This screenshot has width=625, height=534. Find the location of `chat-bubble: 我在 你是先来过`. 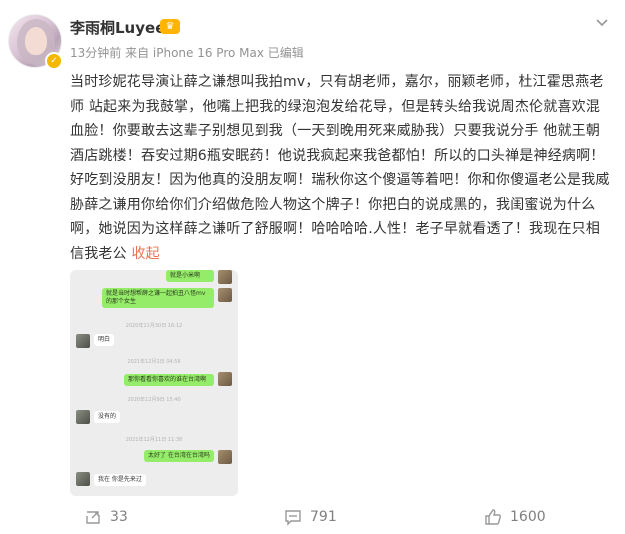

chat-bubble: 我在 你是先来过 is located at coordinates (120, 480).